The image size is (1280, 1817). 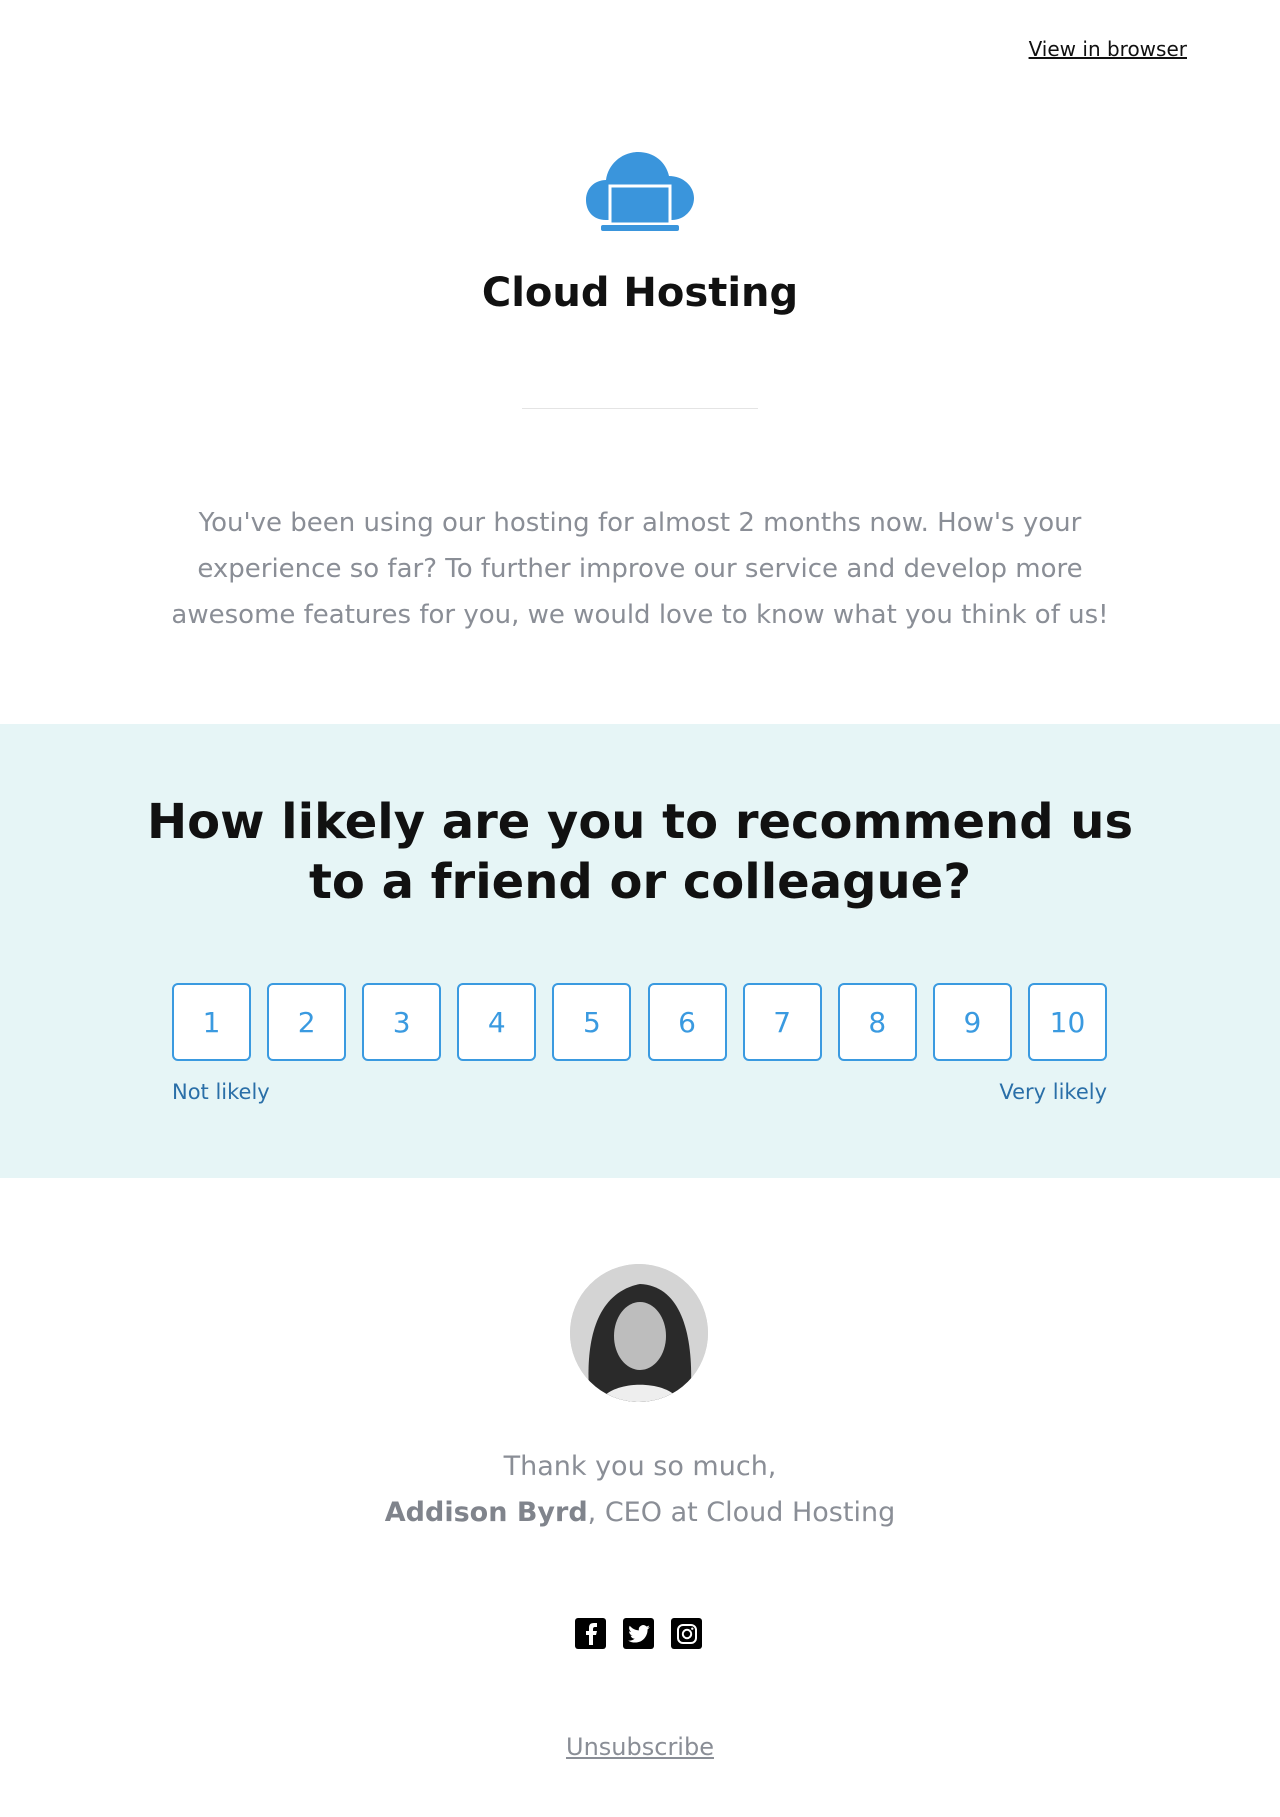 I want to click on avatar, so click(x=639, y=1333).